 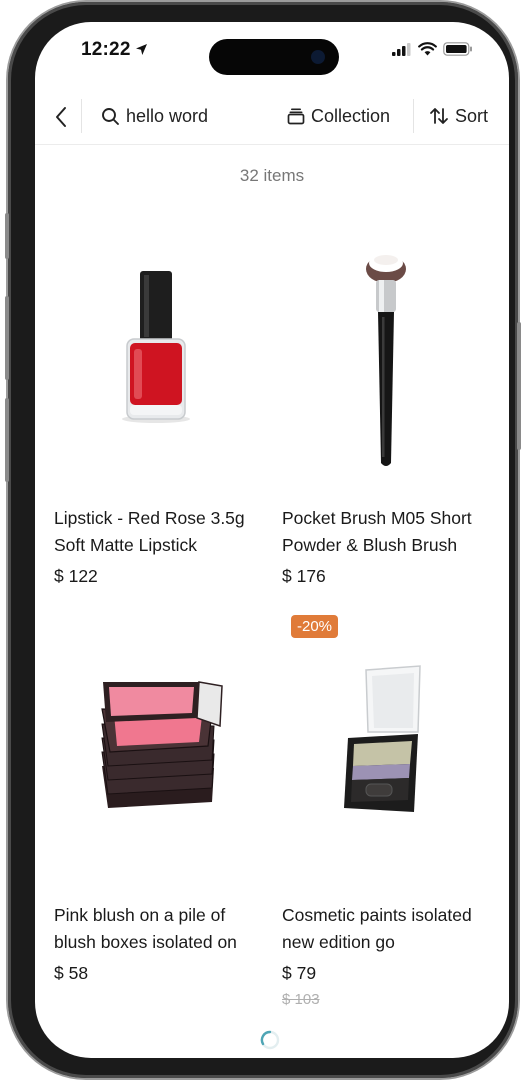 I want to click on discount-badge: -20%, so click(x=315, y=626).